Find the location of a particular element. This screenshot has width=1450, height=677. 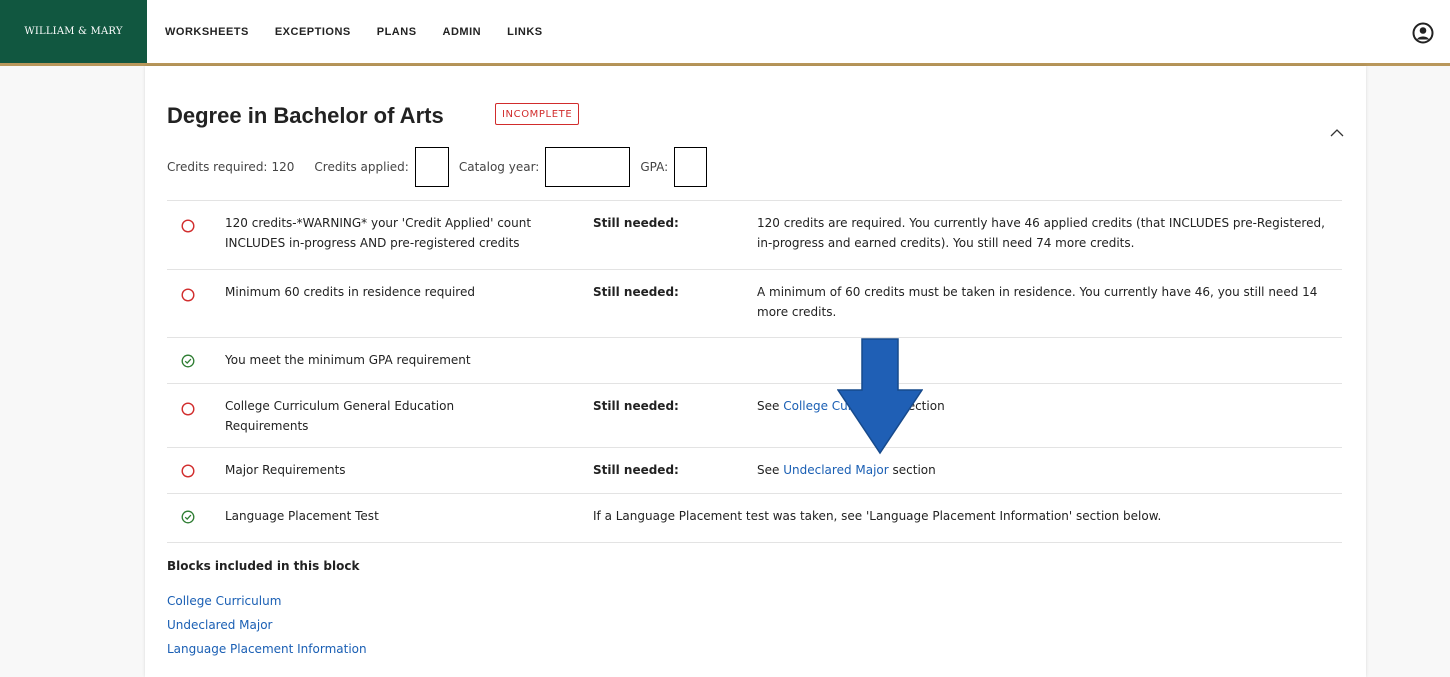

catalog-year-redaction is located at coordinates (588, 167).